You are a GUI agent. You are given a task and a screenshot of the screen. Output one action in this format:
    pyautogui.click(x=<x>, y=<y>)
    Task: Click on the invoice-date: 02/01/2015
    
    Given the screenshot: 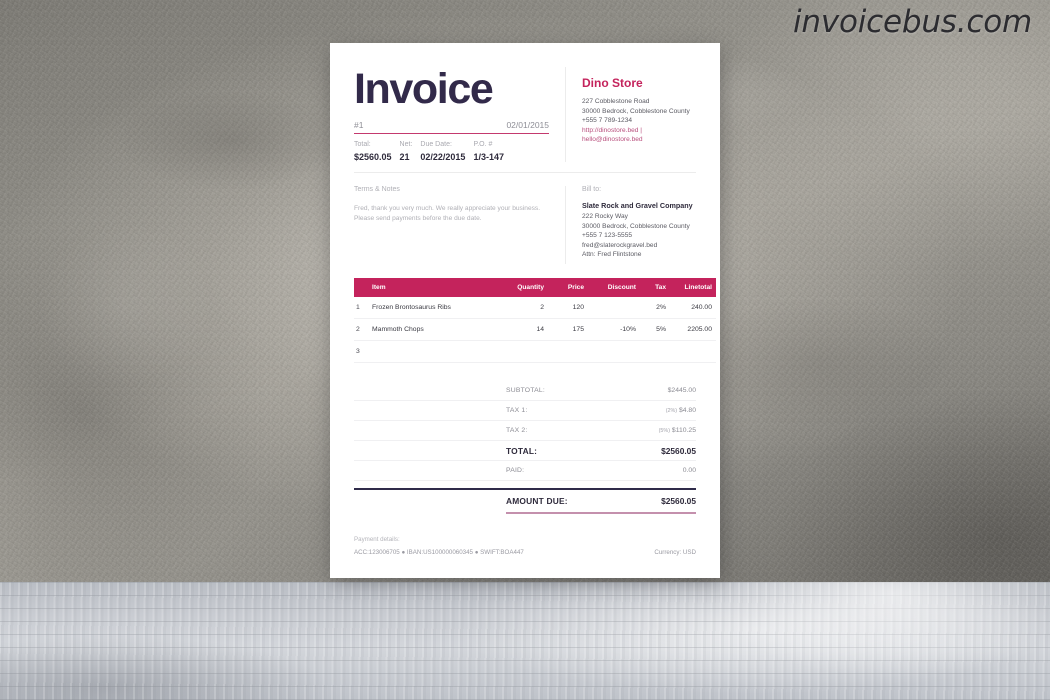 What is the action you would take?
    pyautogui.click(x=527, y=125)
    